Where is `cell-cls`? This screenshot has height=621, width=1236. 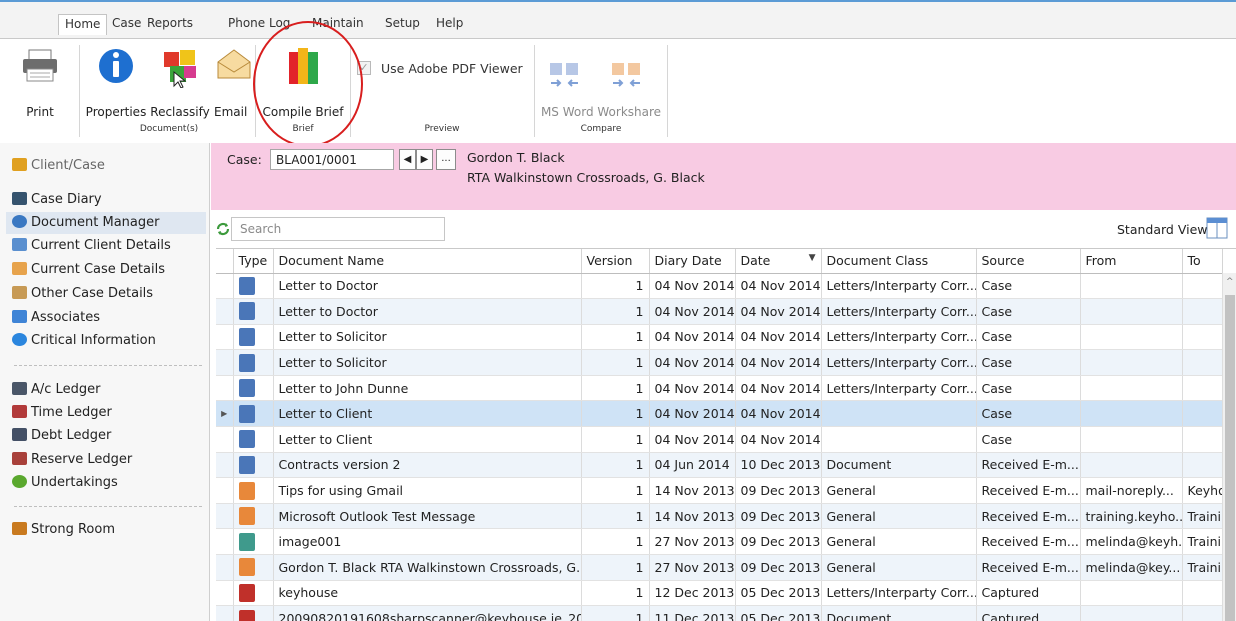
cell-cls is located at coordinates (899, 414).